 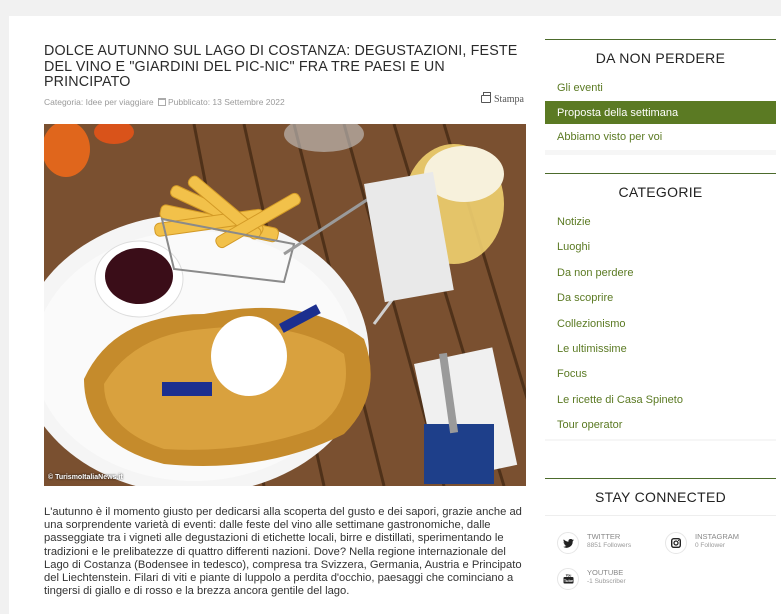 I want to click on article-published: Pubblicato: 13 Settembre 2022, so click(x=221, y=102).